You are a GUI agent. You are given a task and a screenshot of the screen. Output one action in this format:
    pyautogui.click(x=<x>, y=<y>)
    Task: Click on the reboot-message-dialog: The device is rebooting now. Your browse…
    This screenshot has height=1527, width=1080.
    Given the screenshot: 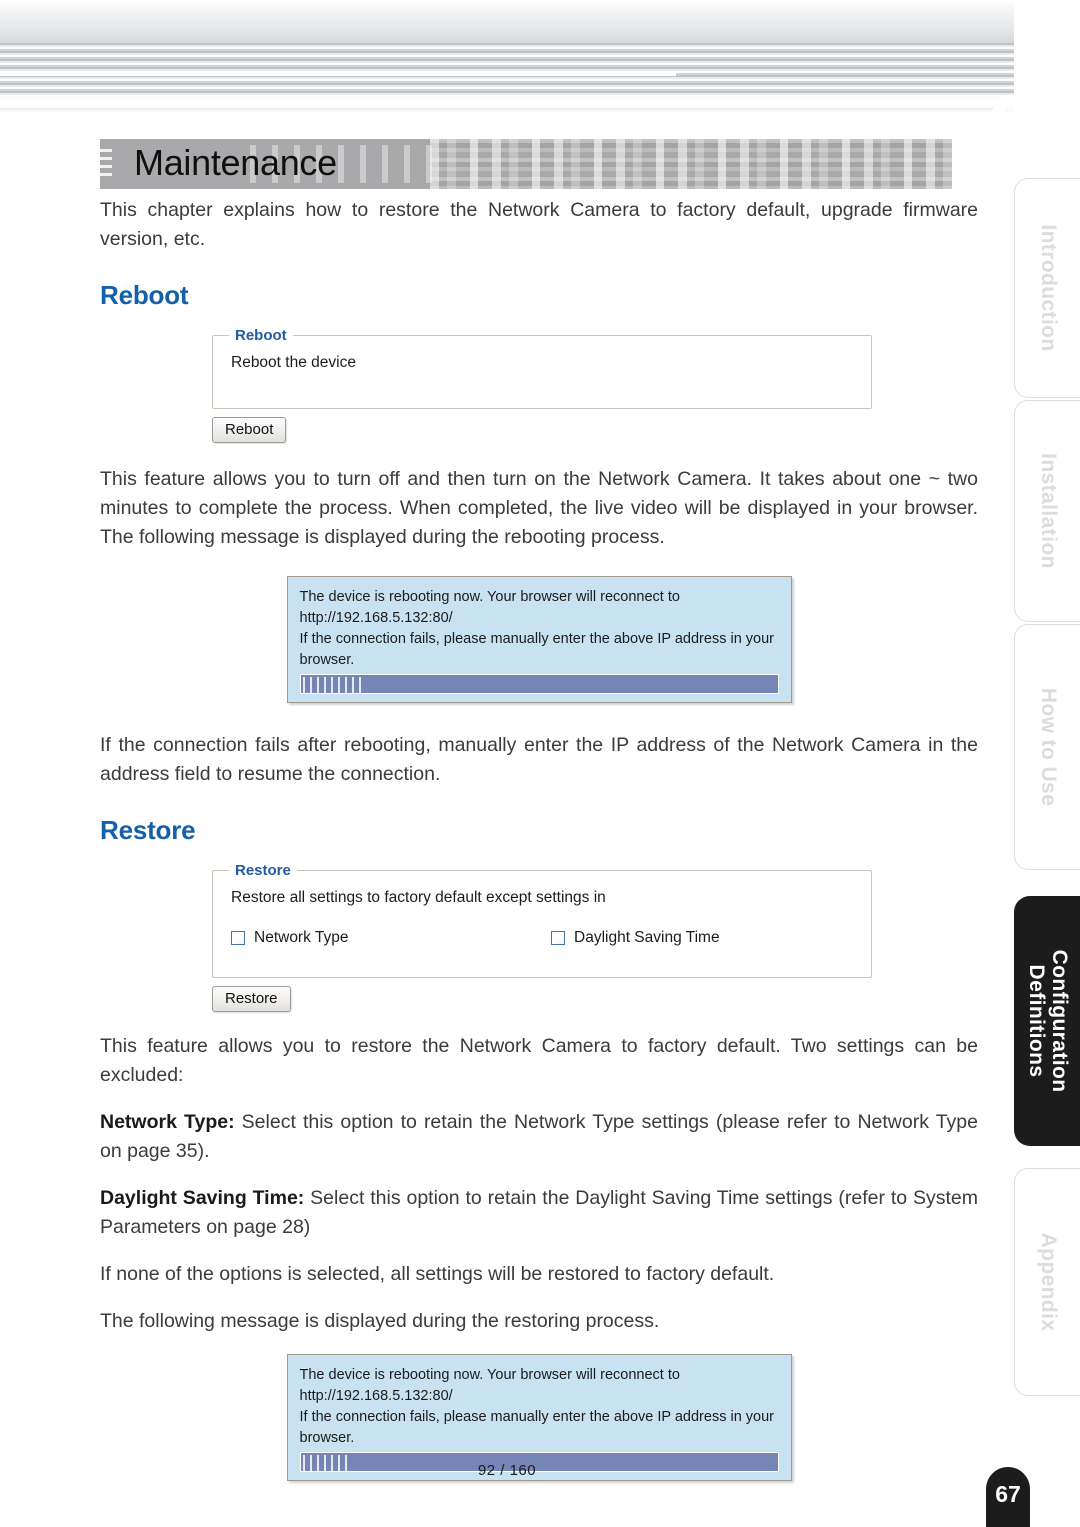 What is the action you would take?
    pyautogui.click(x=539, y=639)
    